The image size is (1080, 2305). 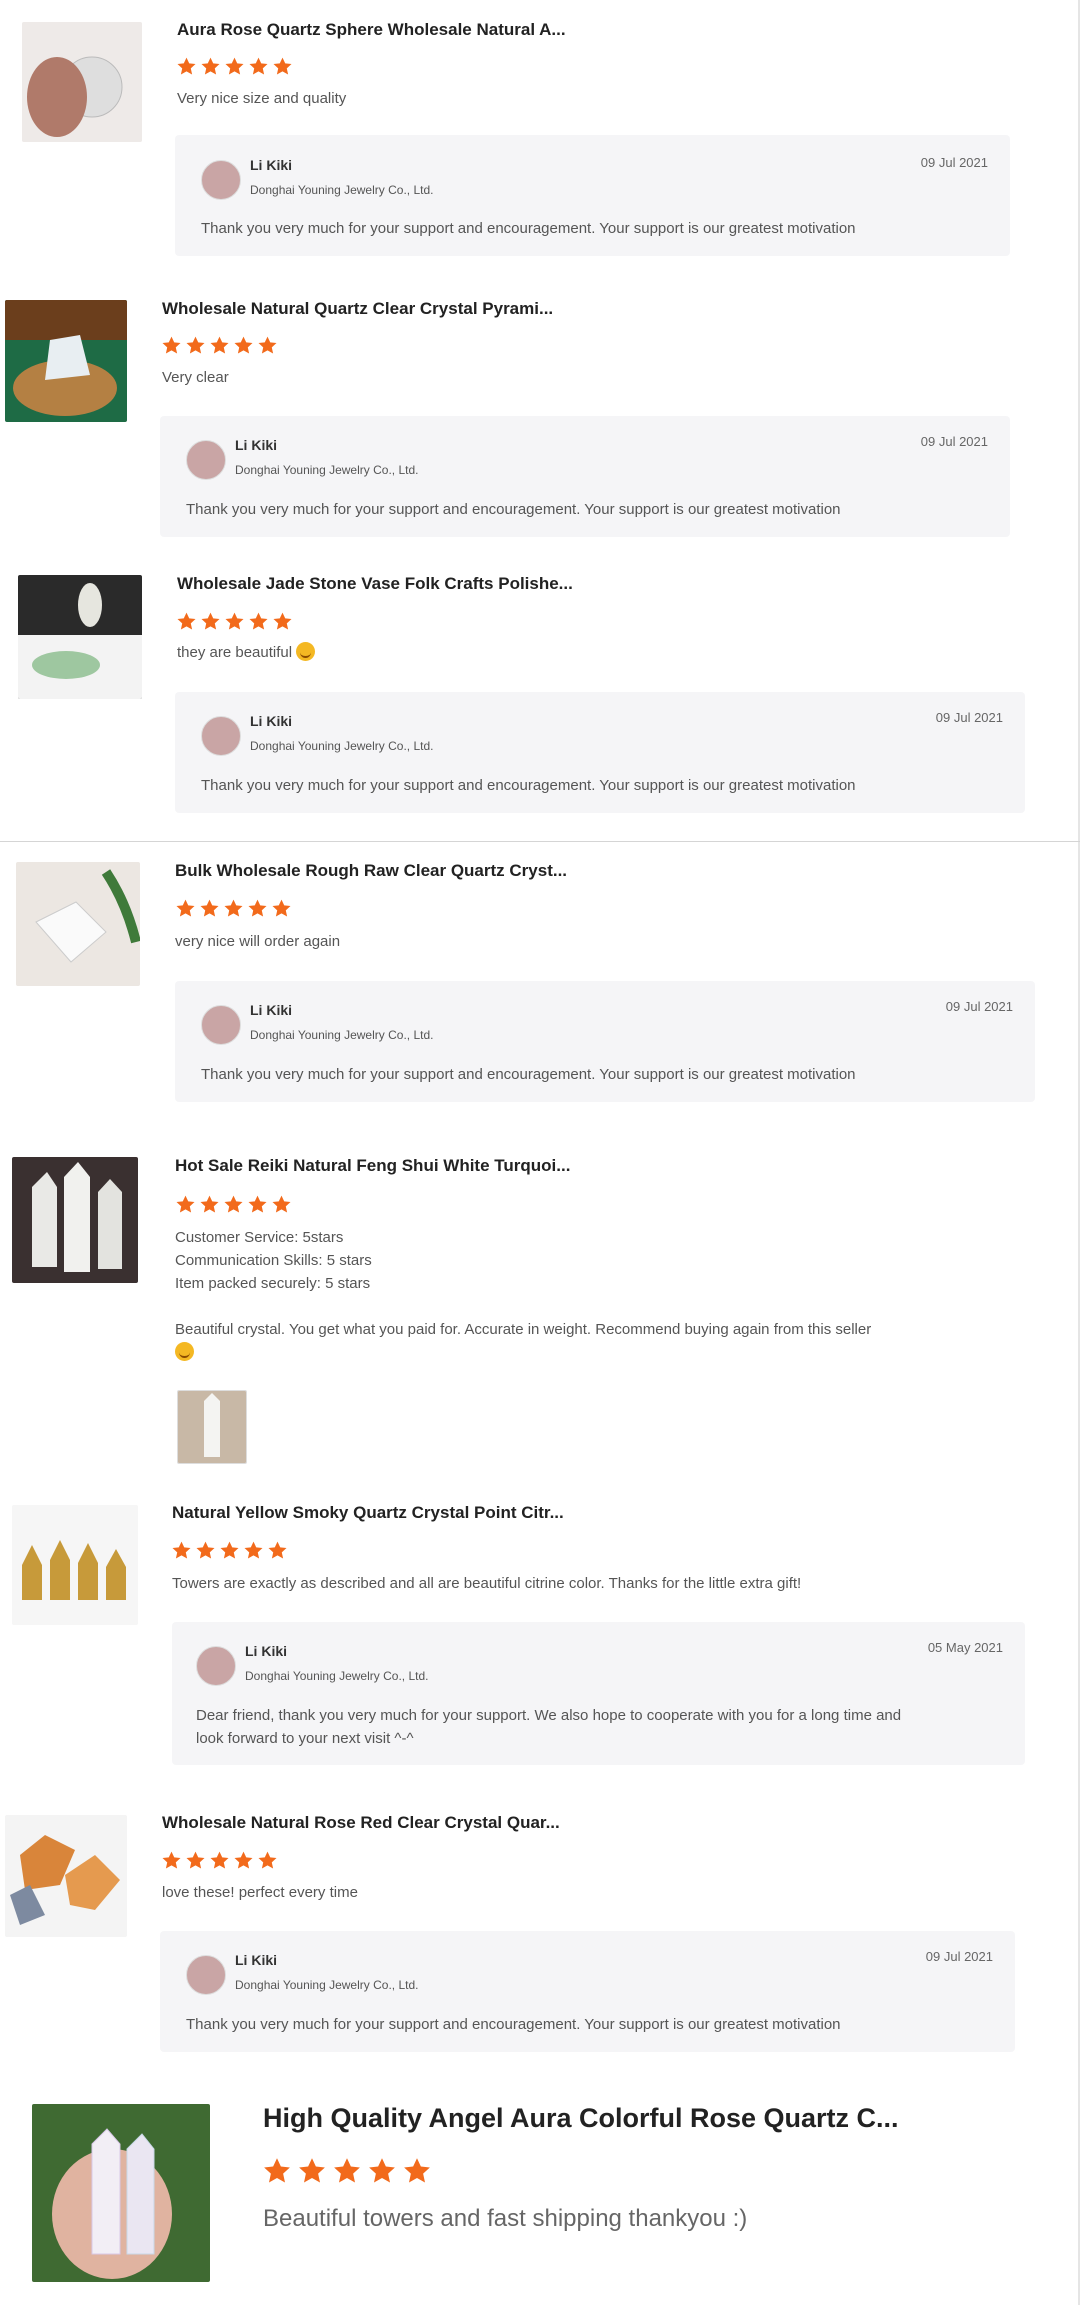 I want to click on review-photo, so click(x=212, y=1427).